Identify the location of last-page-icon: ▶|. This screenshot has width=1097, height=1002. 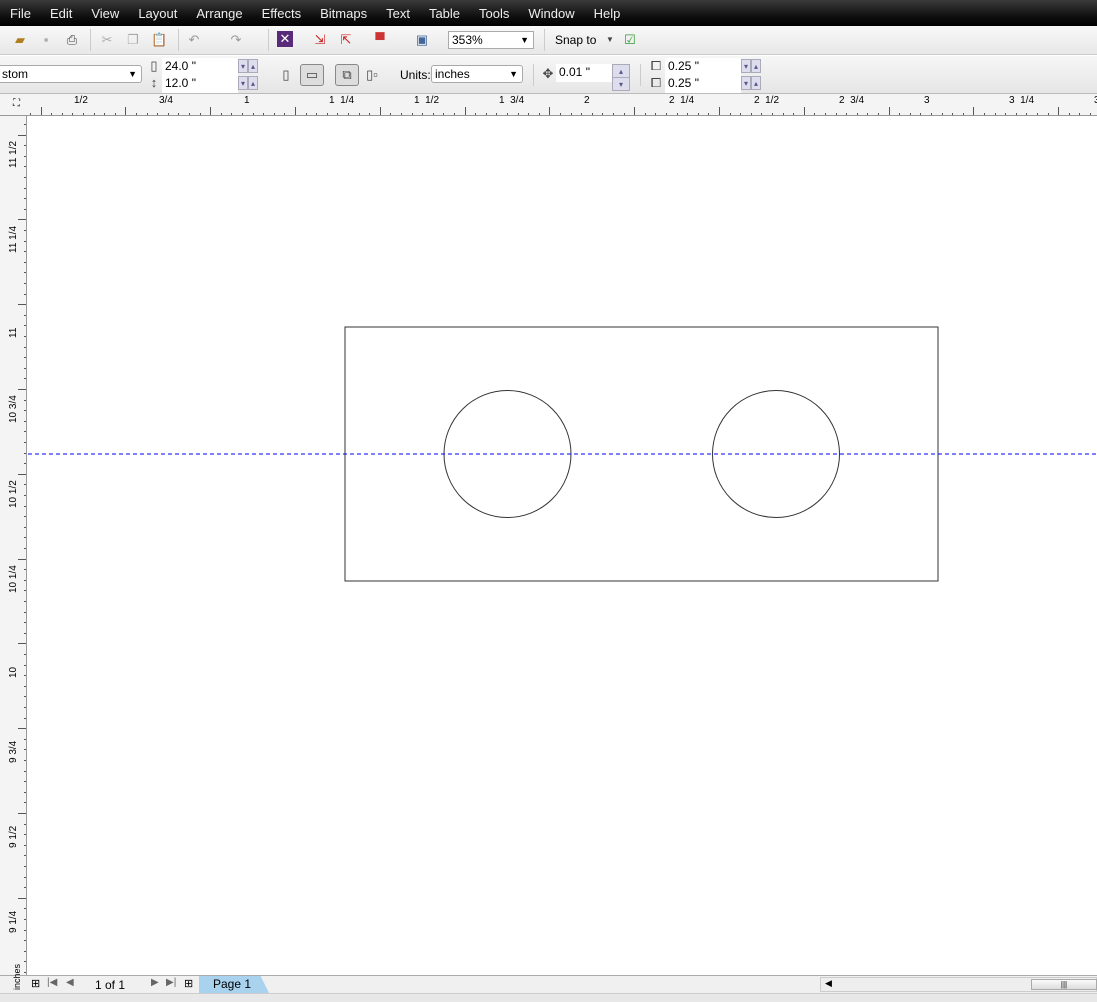
(171, 982).